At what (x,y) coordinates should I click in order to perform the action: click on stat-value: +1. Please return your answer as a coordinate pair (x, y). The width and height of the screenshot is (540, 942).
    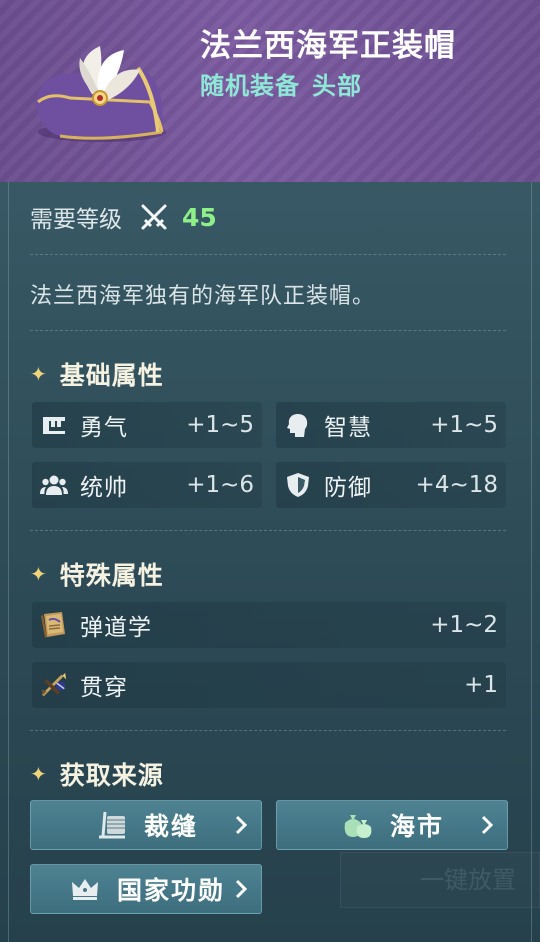
    Looking at the image, I should click on (481, 685).